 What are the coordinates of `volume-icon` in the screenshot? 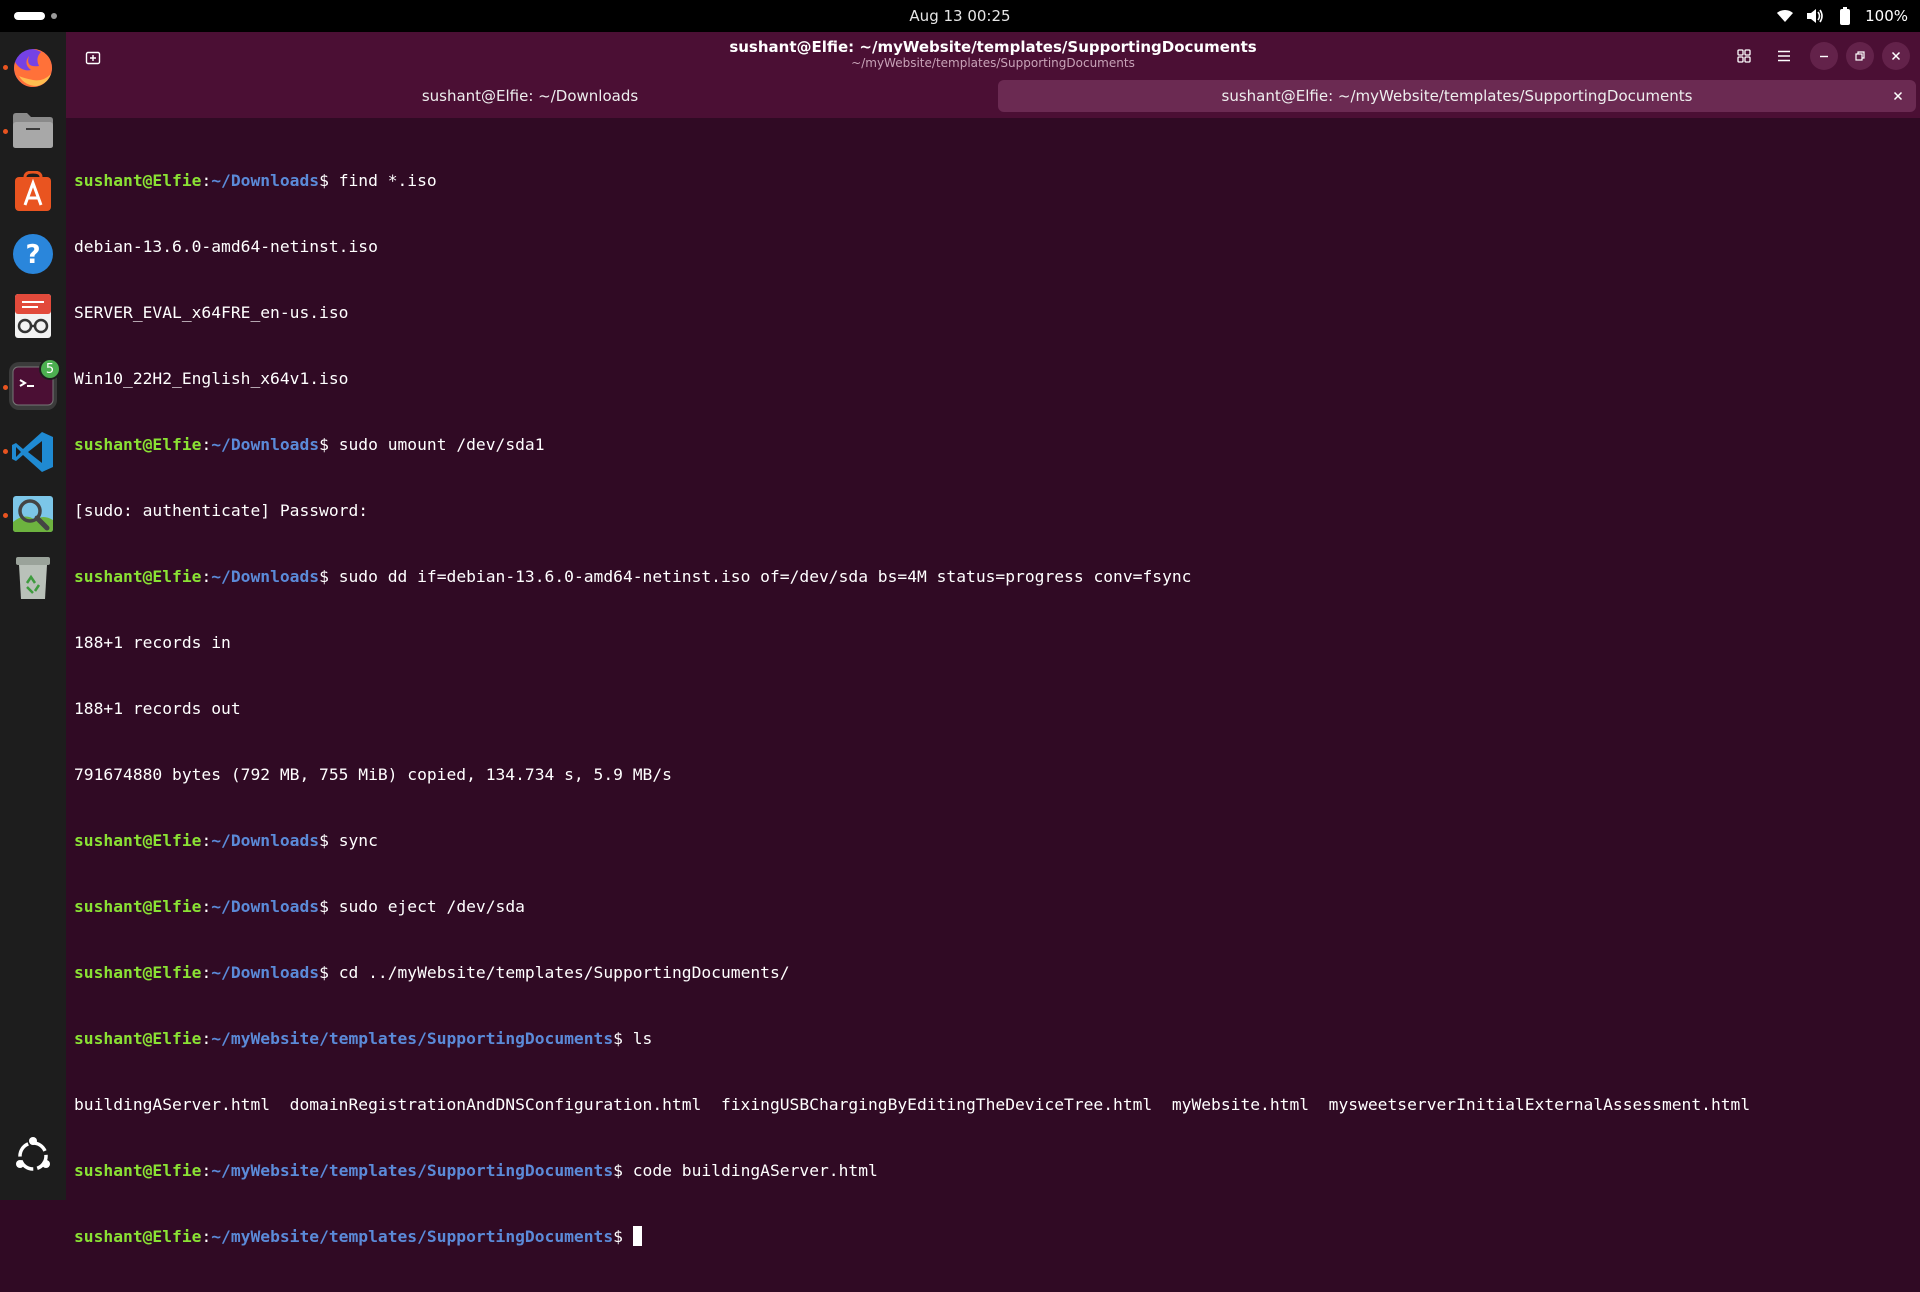 It's located at (1815, 16).